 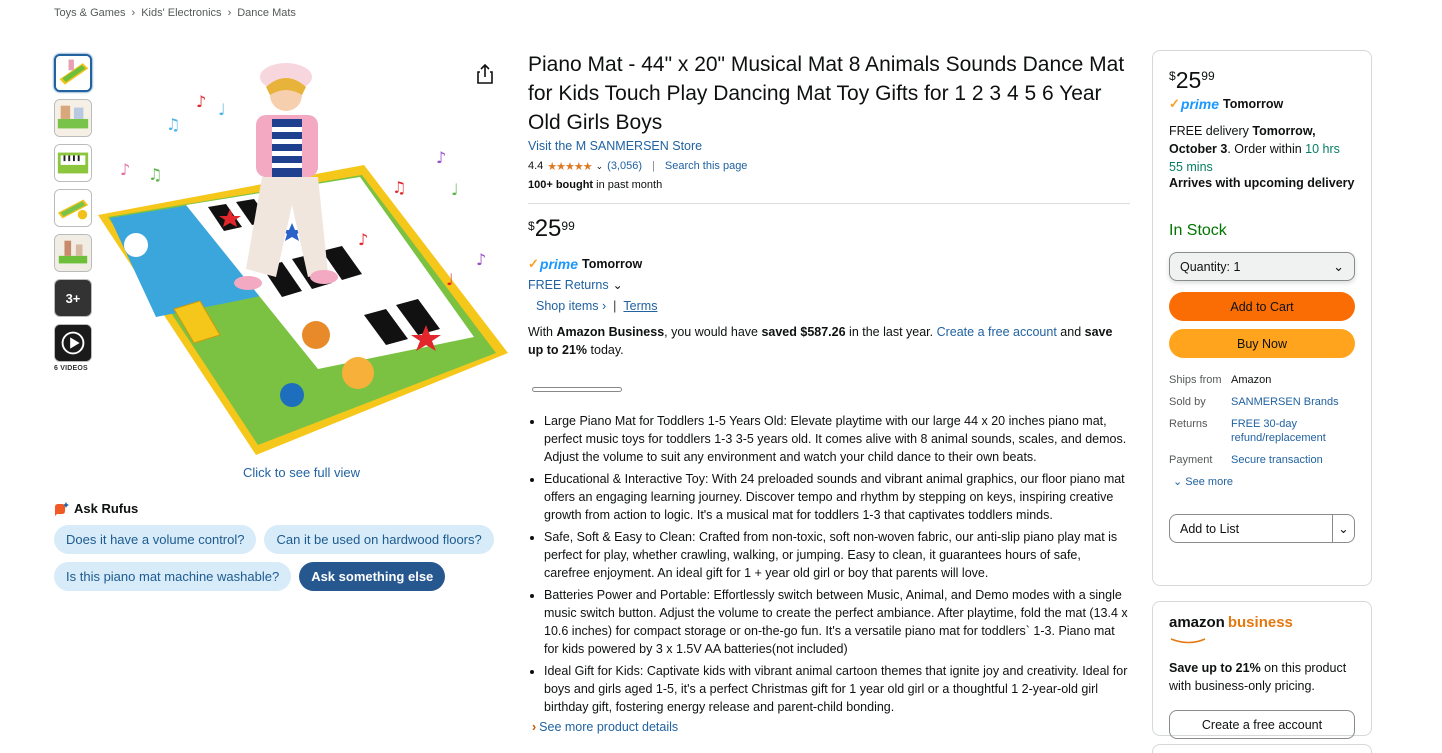 What do you see at coordinates (891, 332) in the screenshot?
I see `business-text-part: in the last year.` at bounding box center [891, 332].